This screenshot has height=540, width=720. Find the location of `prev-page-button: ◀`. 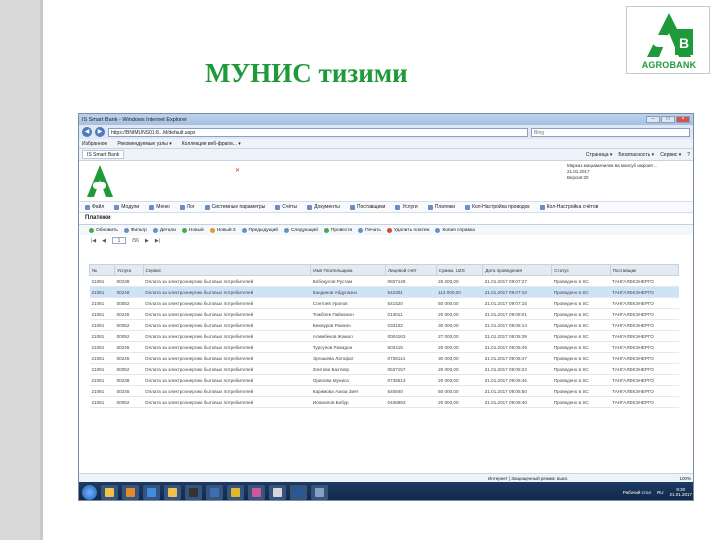

prev-page-button: ◀ is located at coordinates (104, 241).